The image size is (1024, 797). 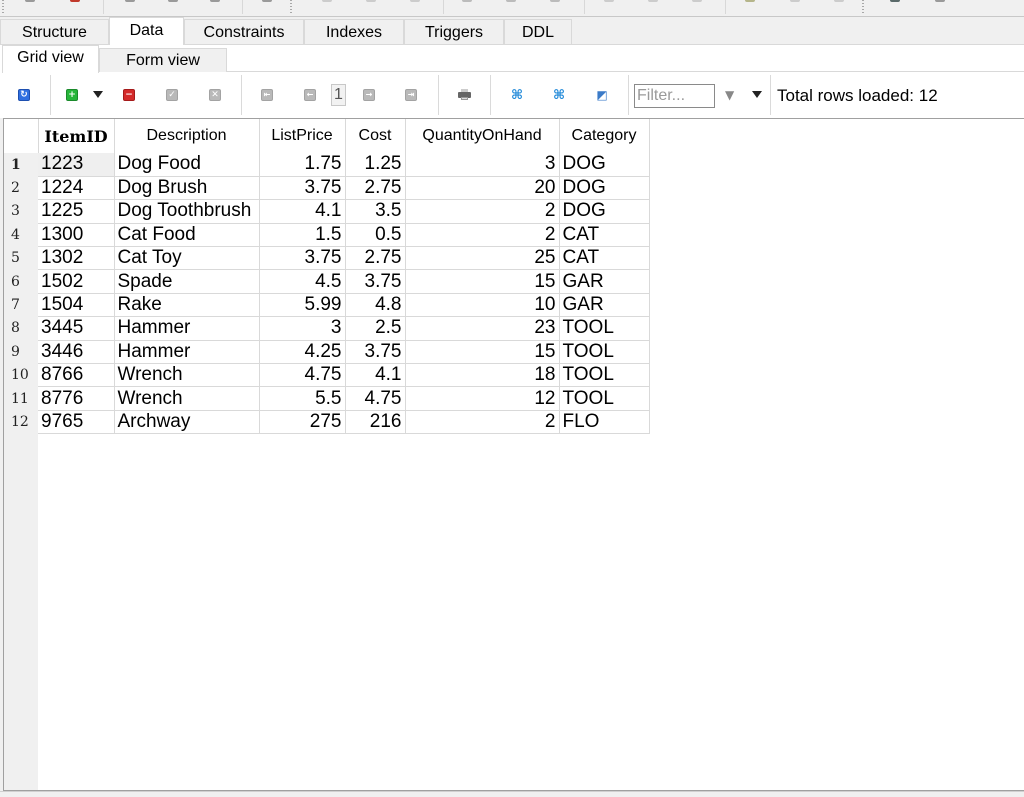 What do you see at coordinates (187, 305) in the screenshot?
I see `cell-description: Rake` at bounding box center [187, 305].